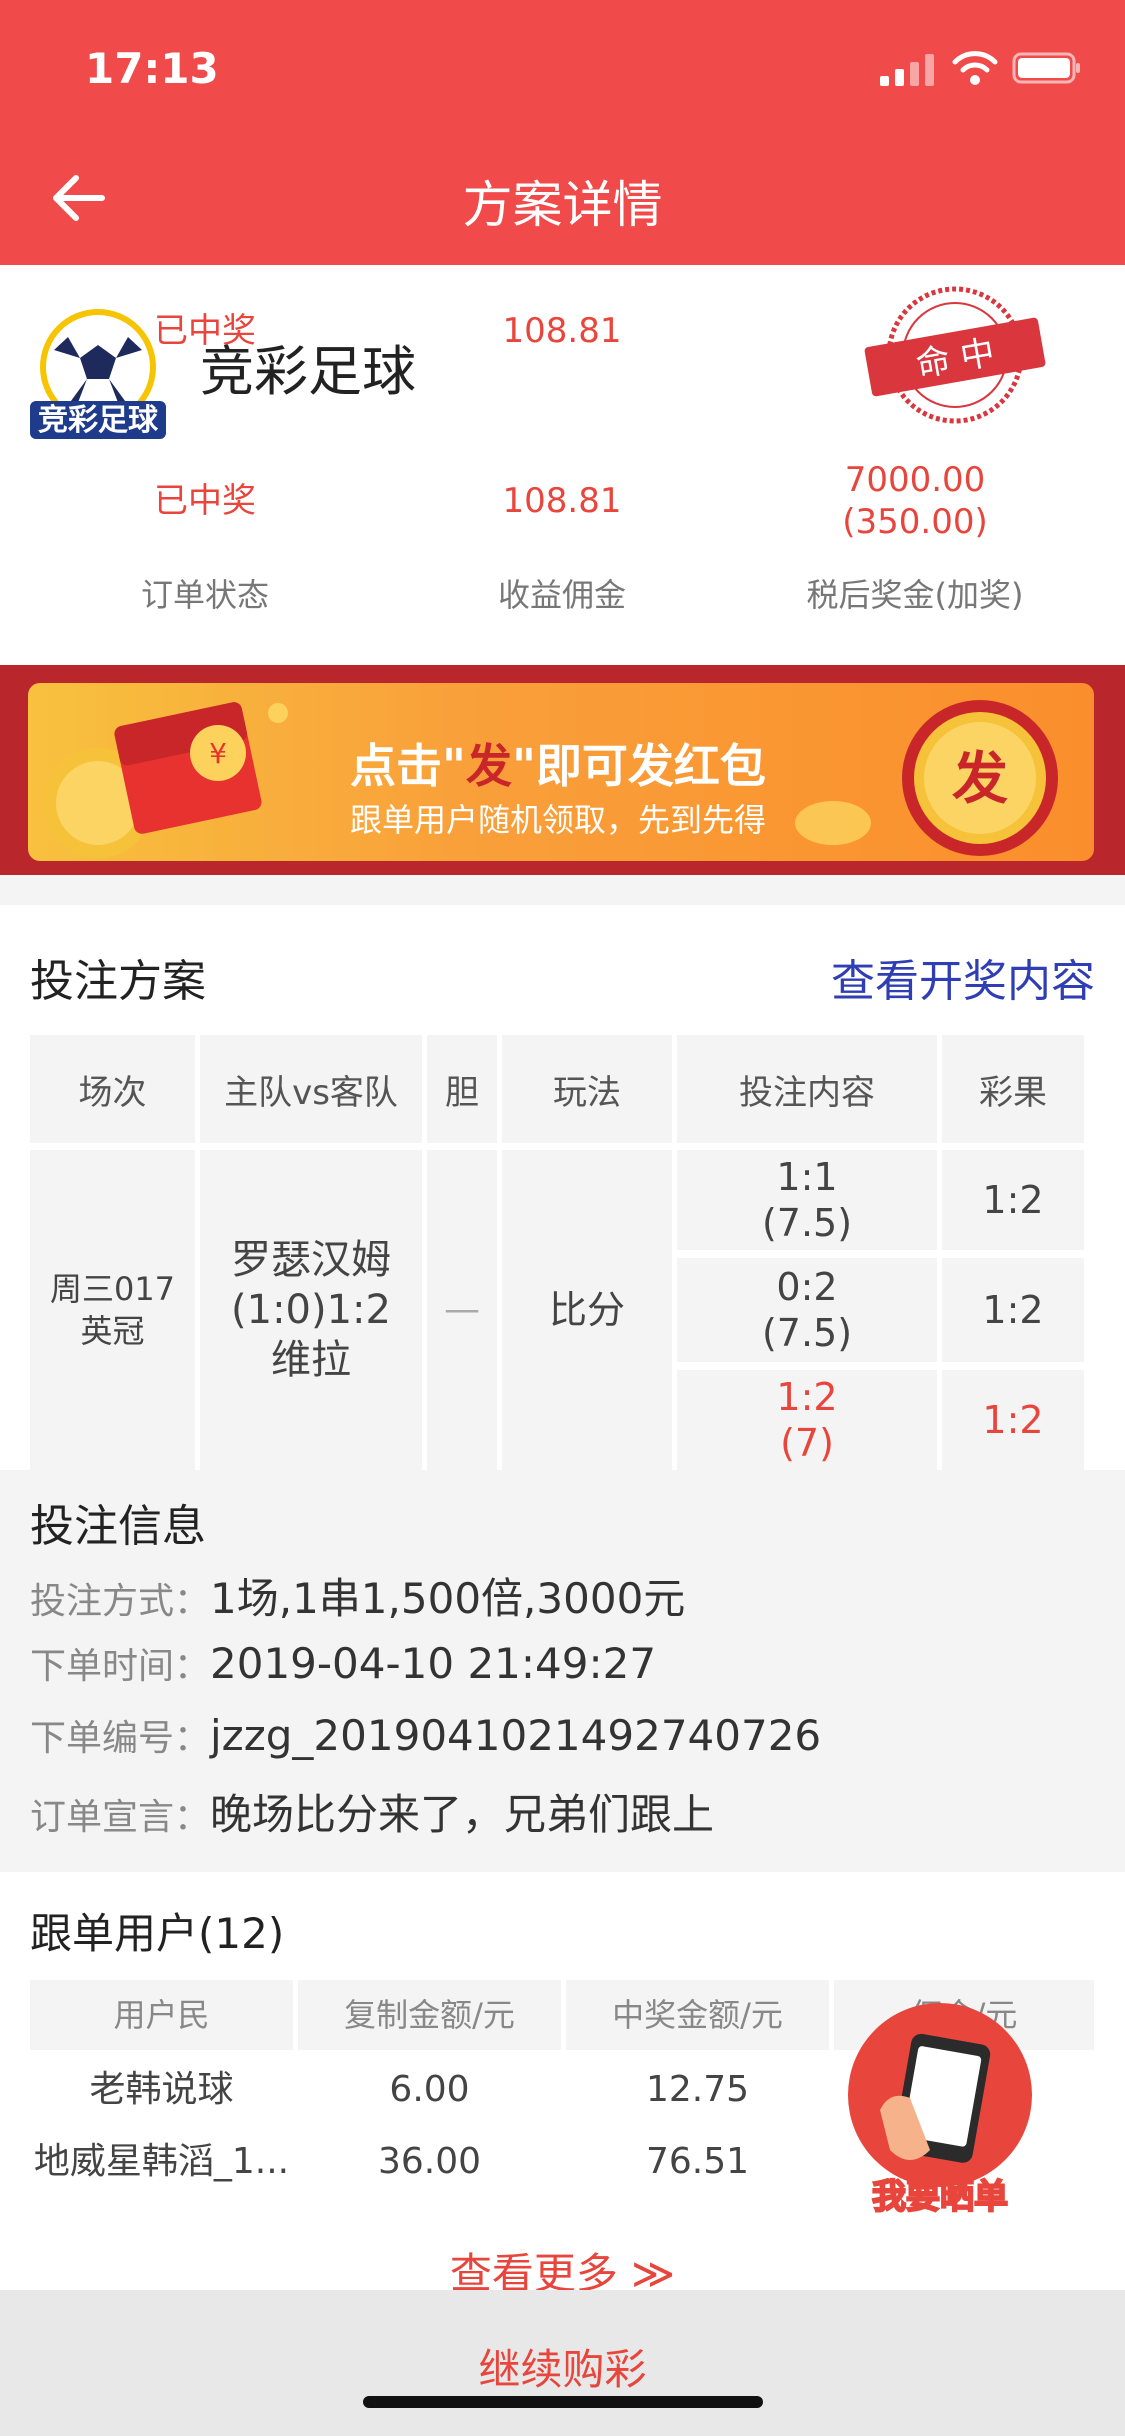 The width and height of the screenshot is (1125, 2436). Describe the element at coordinates (1013, 1420) in the screenshot. I see `result-cell-hit: 1:2` at that location.